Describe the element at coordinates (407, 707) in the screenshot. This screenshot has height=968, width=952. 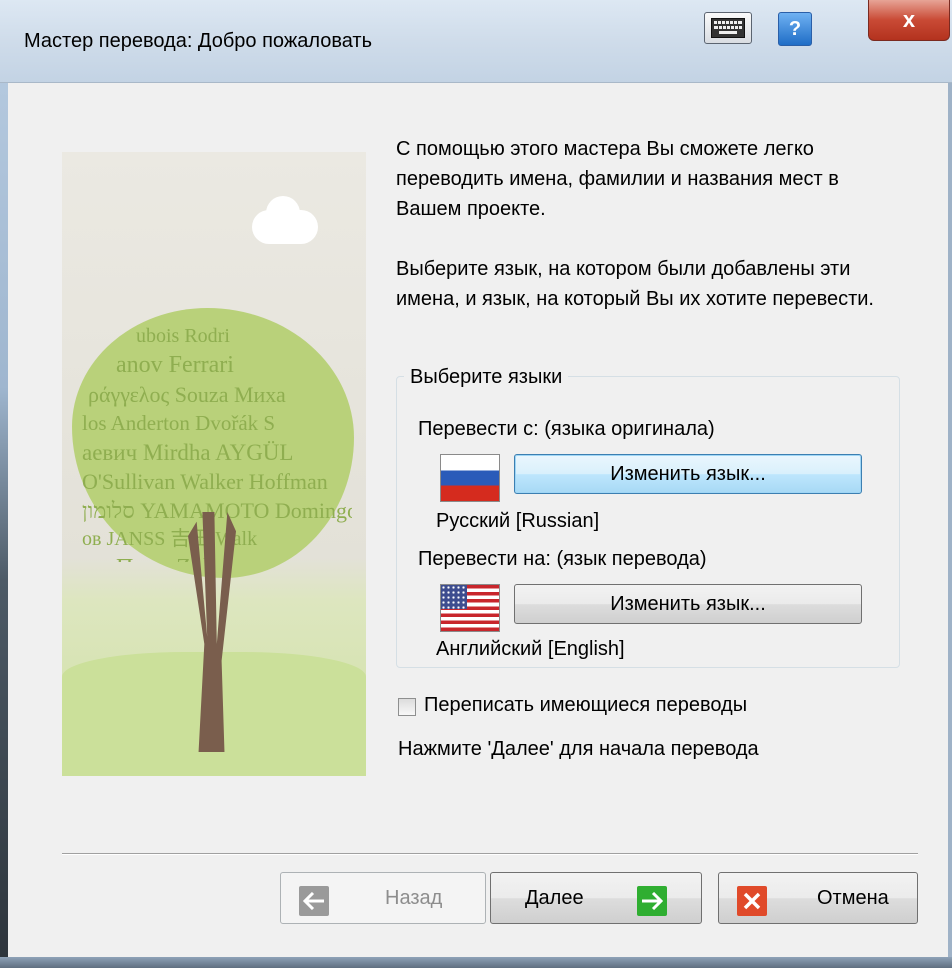
I see `overwrite-translations-checkbox` at that location.